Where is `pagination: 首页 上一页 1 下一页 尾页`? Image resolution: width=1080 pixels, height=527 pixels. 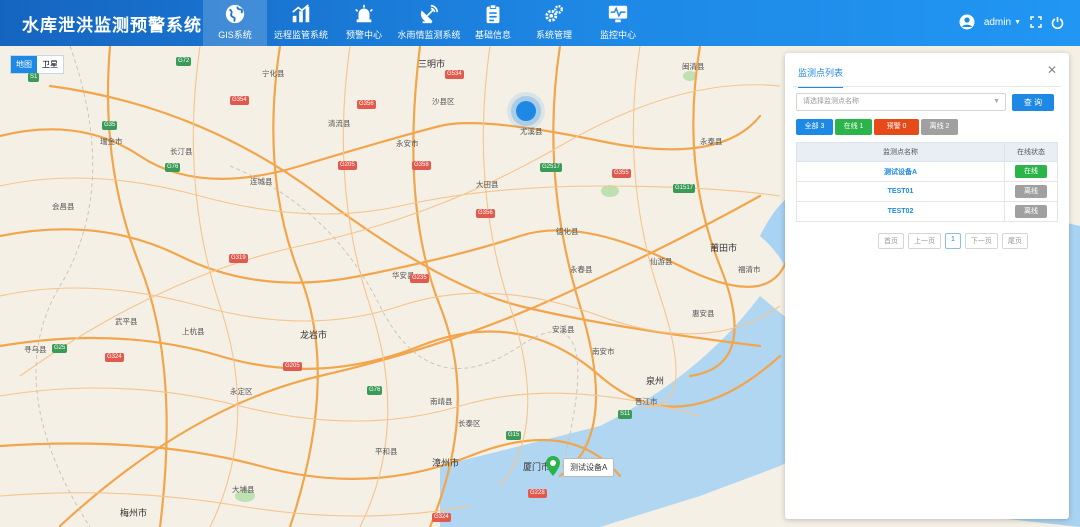
pagination: 首页 上一页 1 下一页 尾页 is located at coordinates (953, 241).